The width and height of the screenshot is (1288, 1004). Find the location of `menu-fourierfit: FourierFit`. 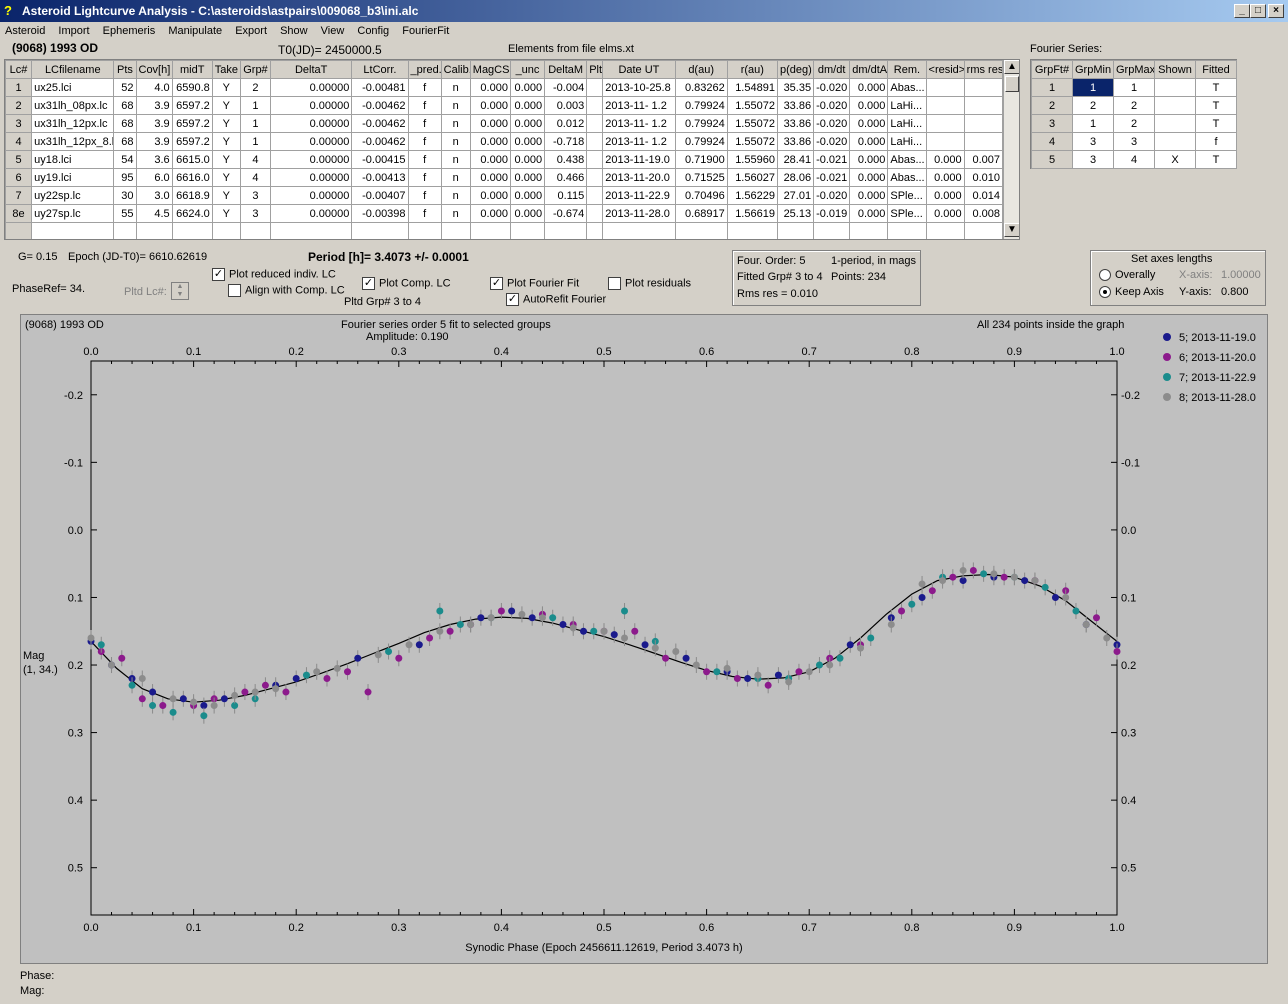

menu-fourierfit: FourierFit is located at coordinates (425, 29).